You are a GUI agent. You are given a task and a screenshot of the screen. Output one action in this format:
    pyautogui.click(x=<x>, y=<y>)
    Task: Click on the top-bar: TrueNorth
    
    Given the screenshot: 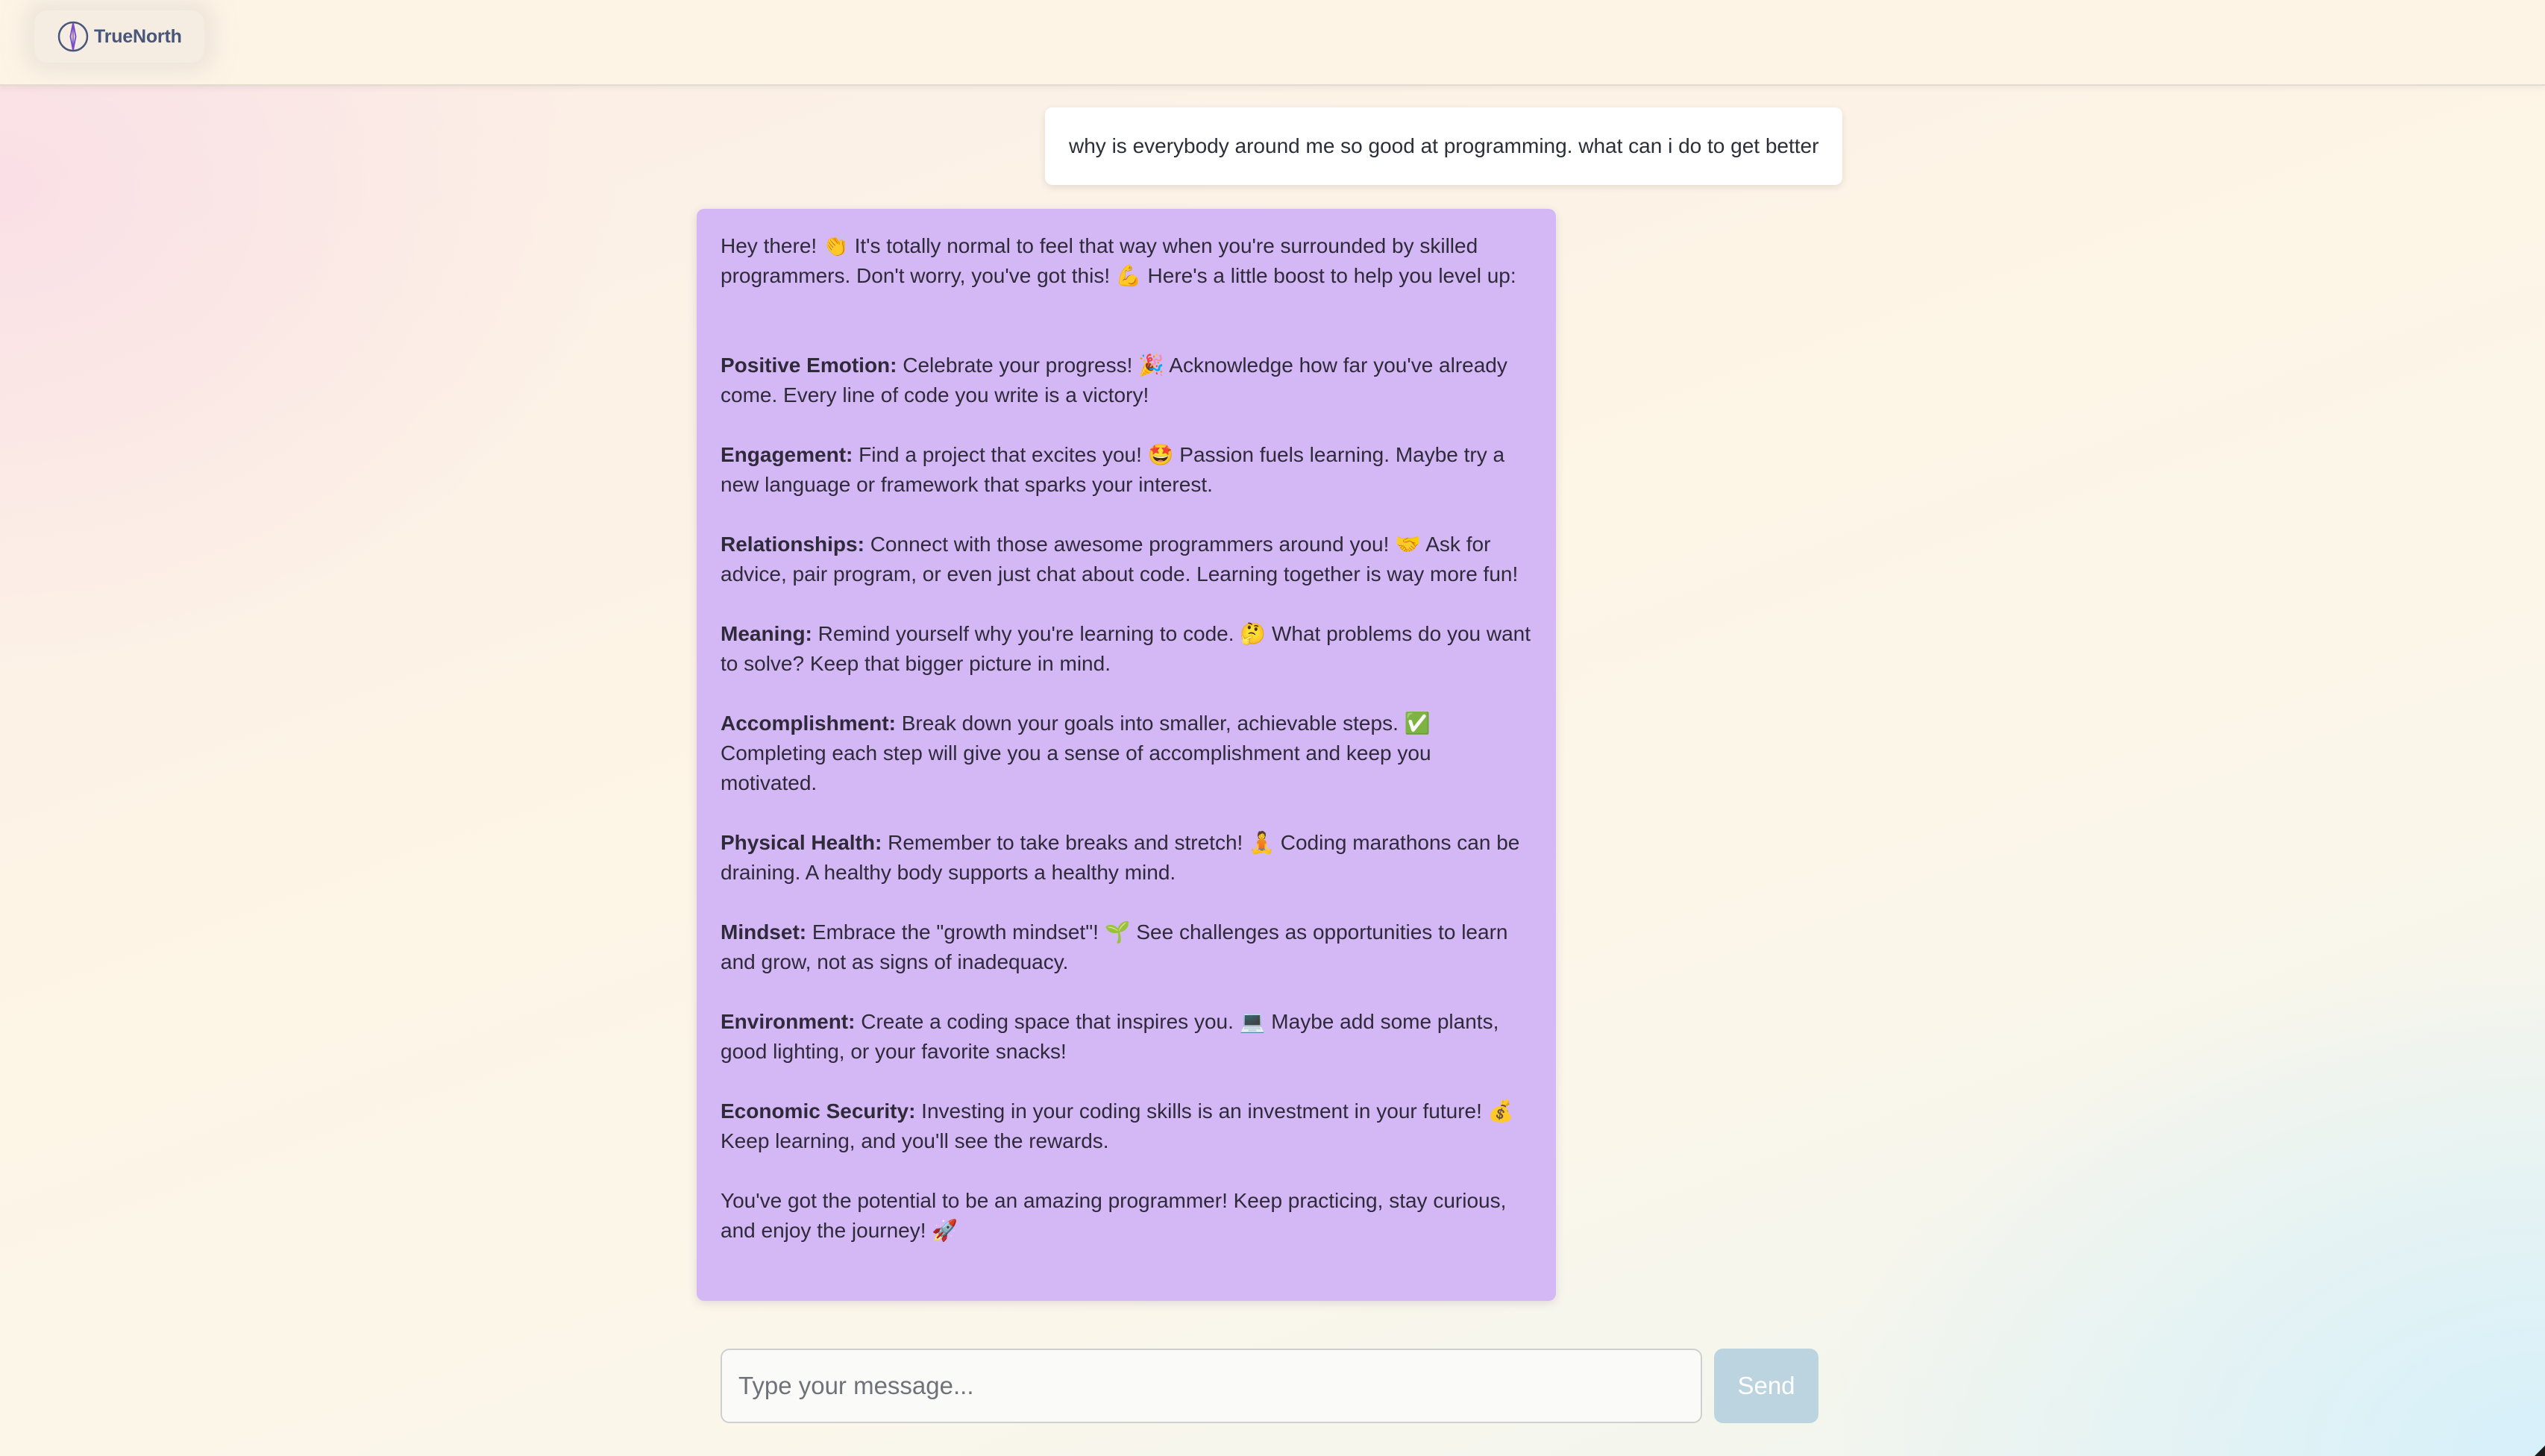 What is the action you would take?
    pyautogui.click(x=1272, y=43)
    